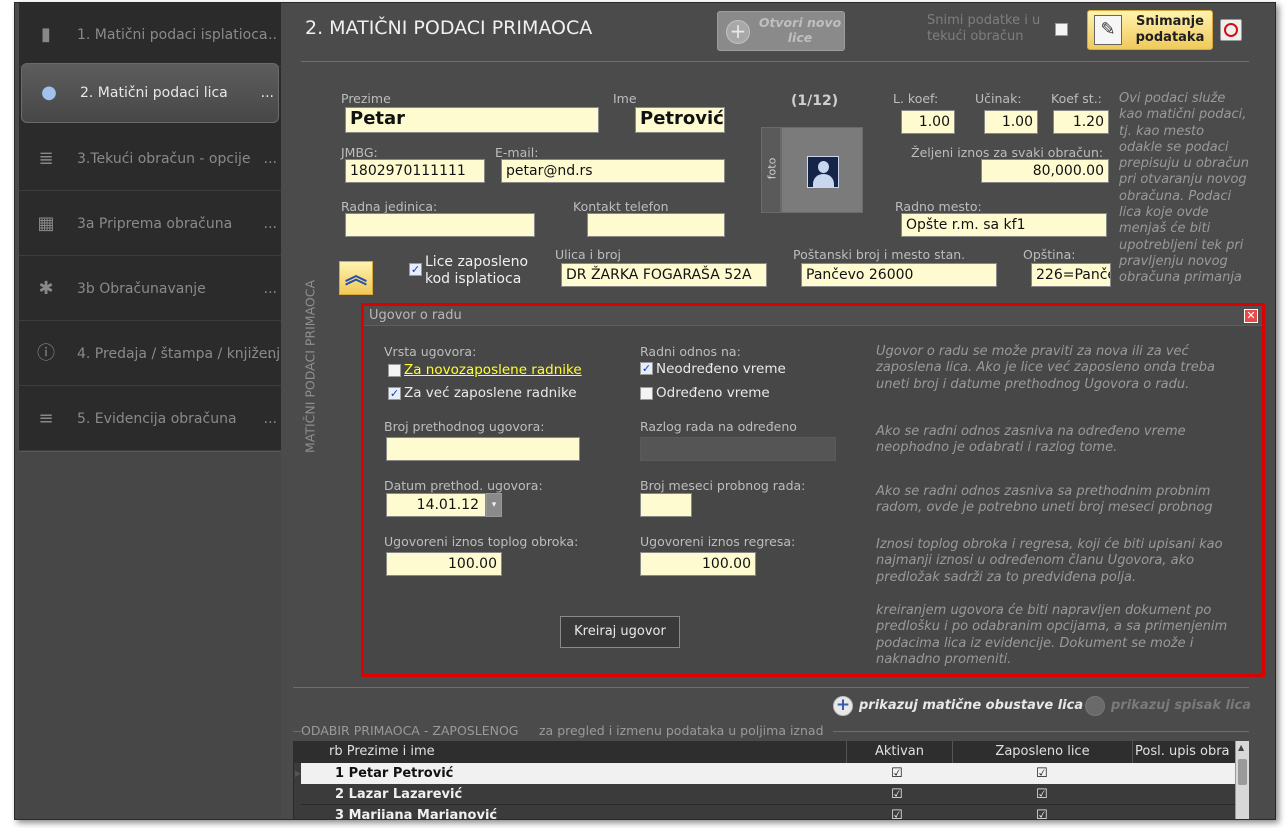 The width and height of the screenshot is (1287, 828). Describe the element at coordinates (613, 171) in the screenshot. I see `email-field: petar@nd.rs` at that location.